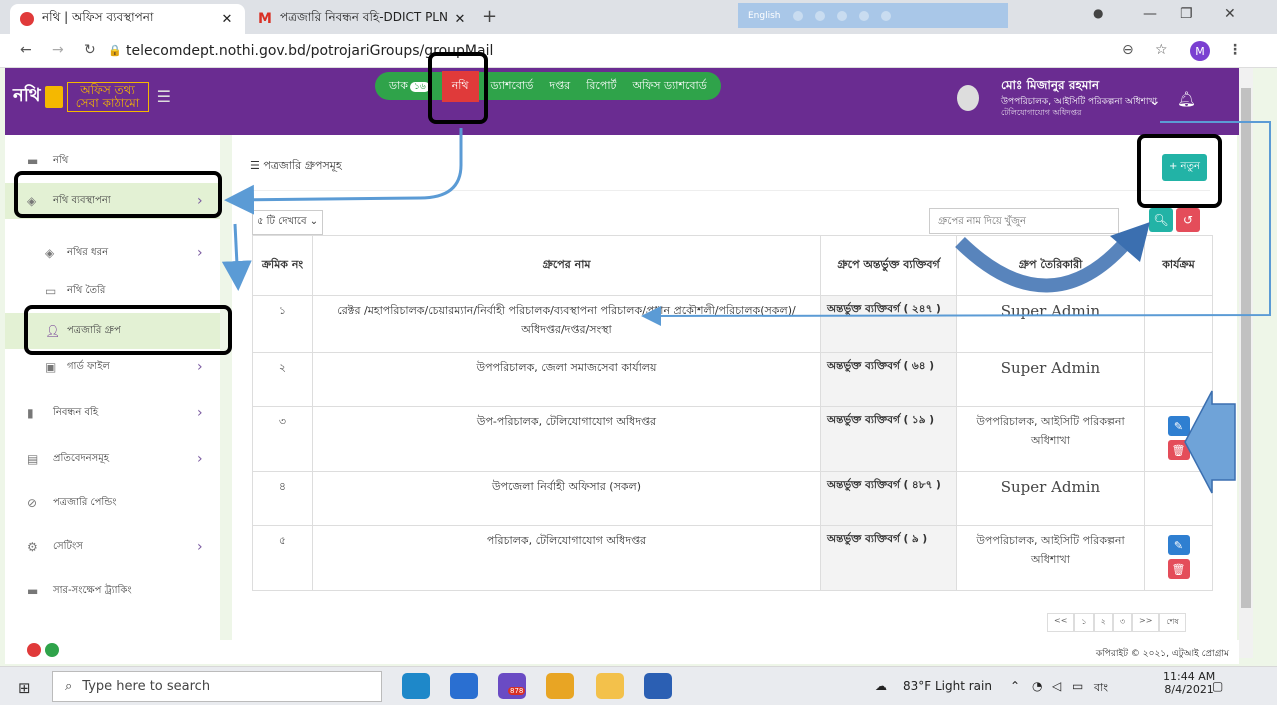 This screenshot has width=1277, height=705. What do you see at coordinates (52, 650) in the screenshot?
I see `a2i-logo-icon` at bounding box center [52, 650].